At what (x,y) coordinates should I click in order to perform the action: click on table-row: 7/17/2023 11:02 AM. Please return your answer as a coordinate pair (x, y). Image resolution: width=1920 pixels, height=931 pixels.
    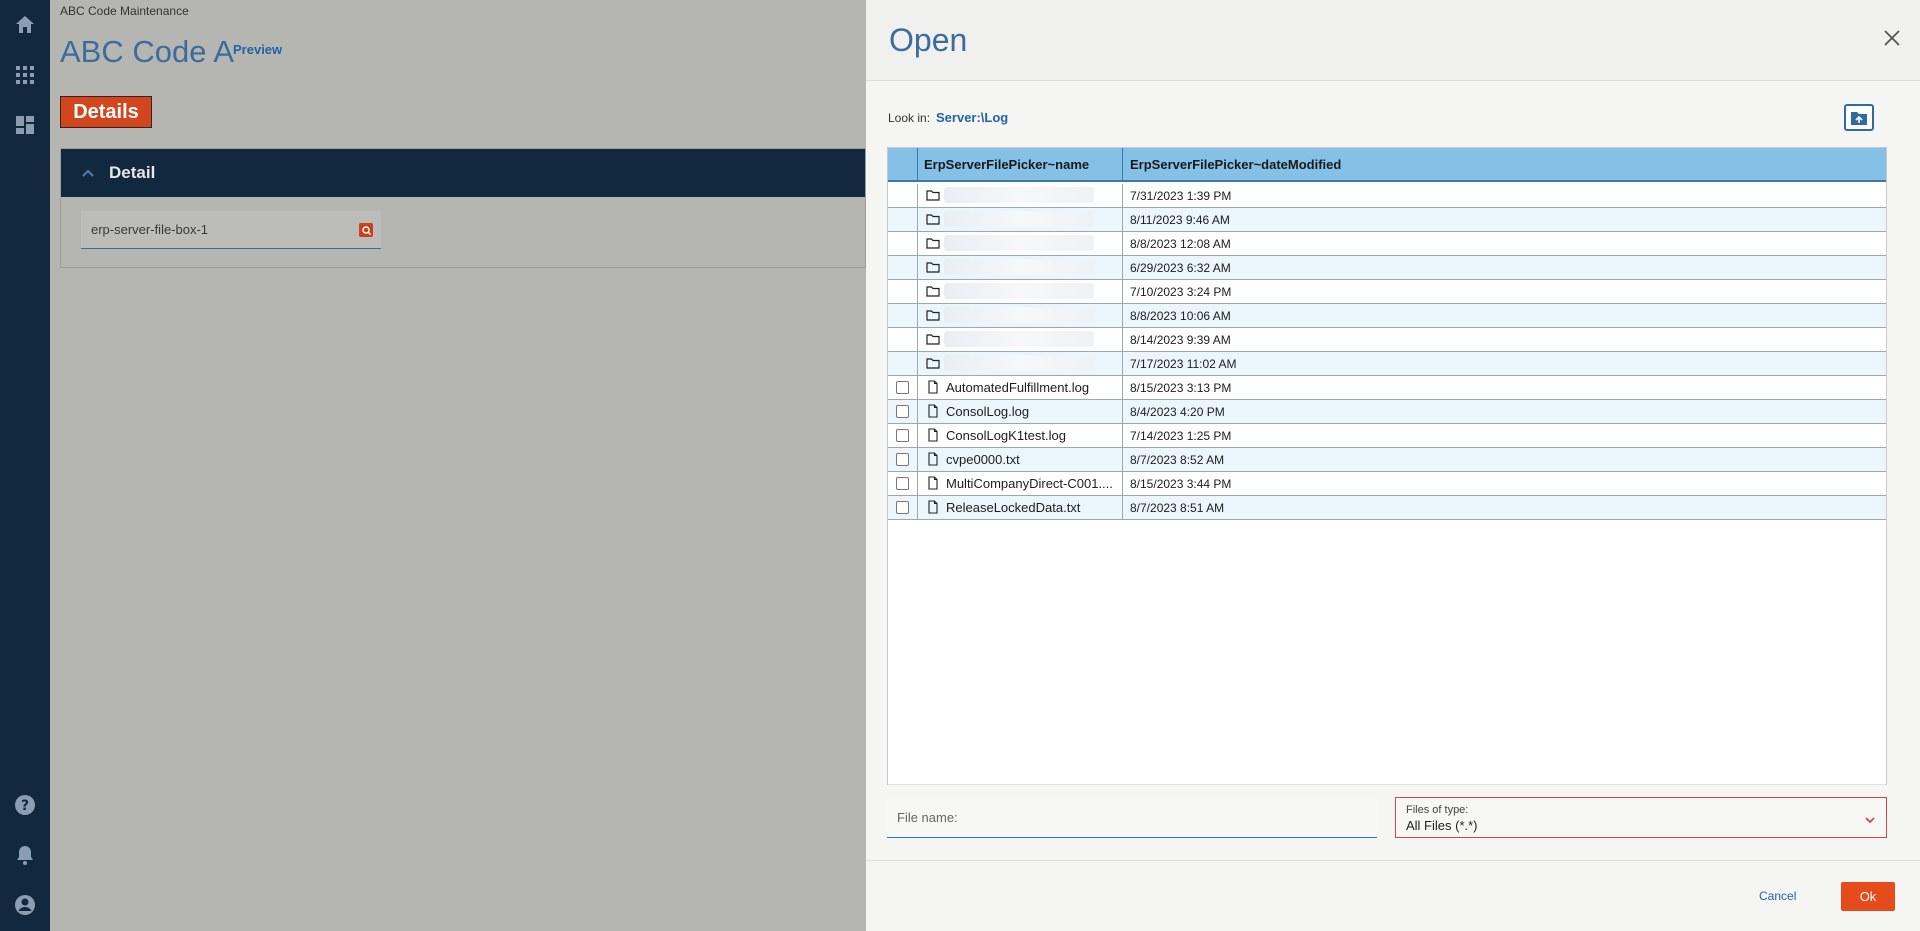
    Looking at the image, I should click on (1387, 364).